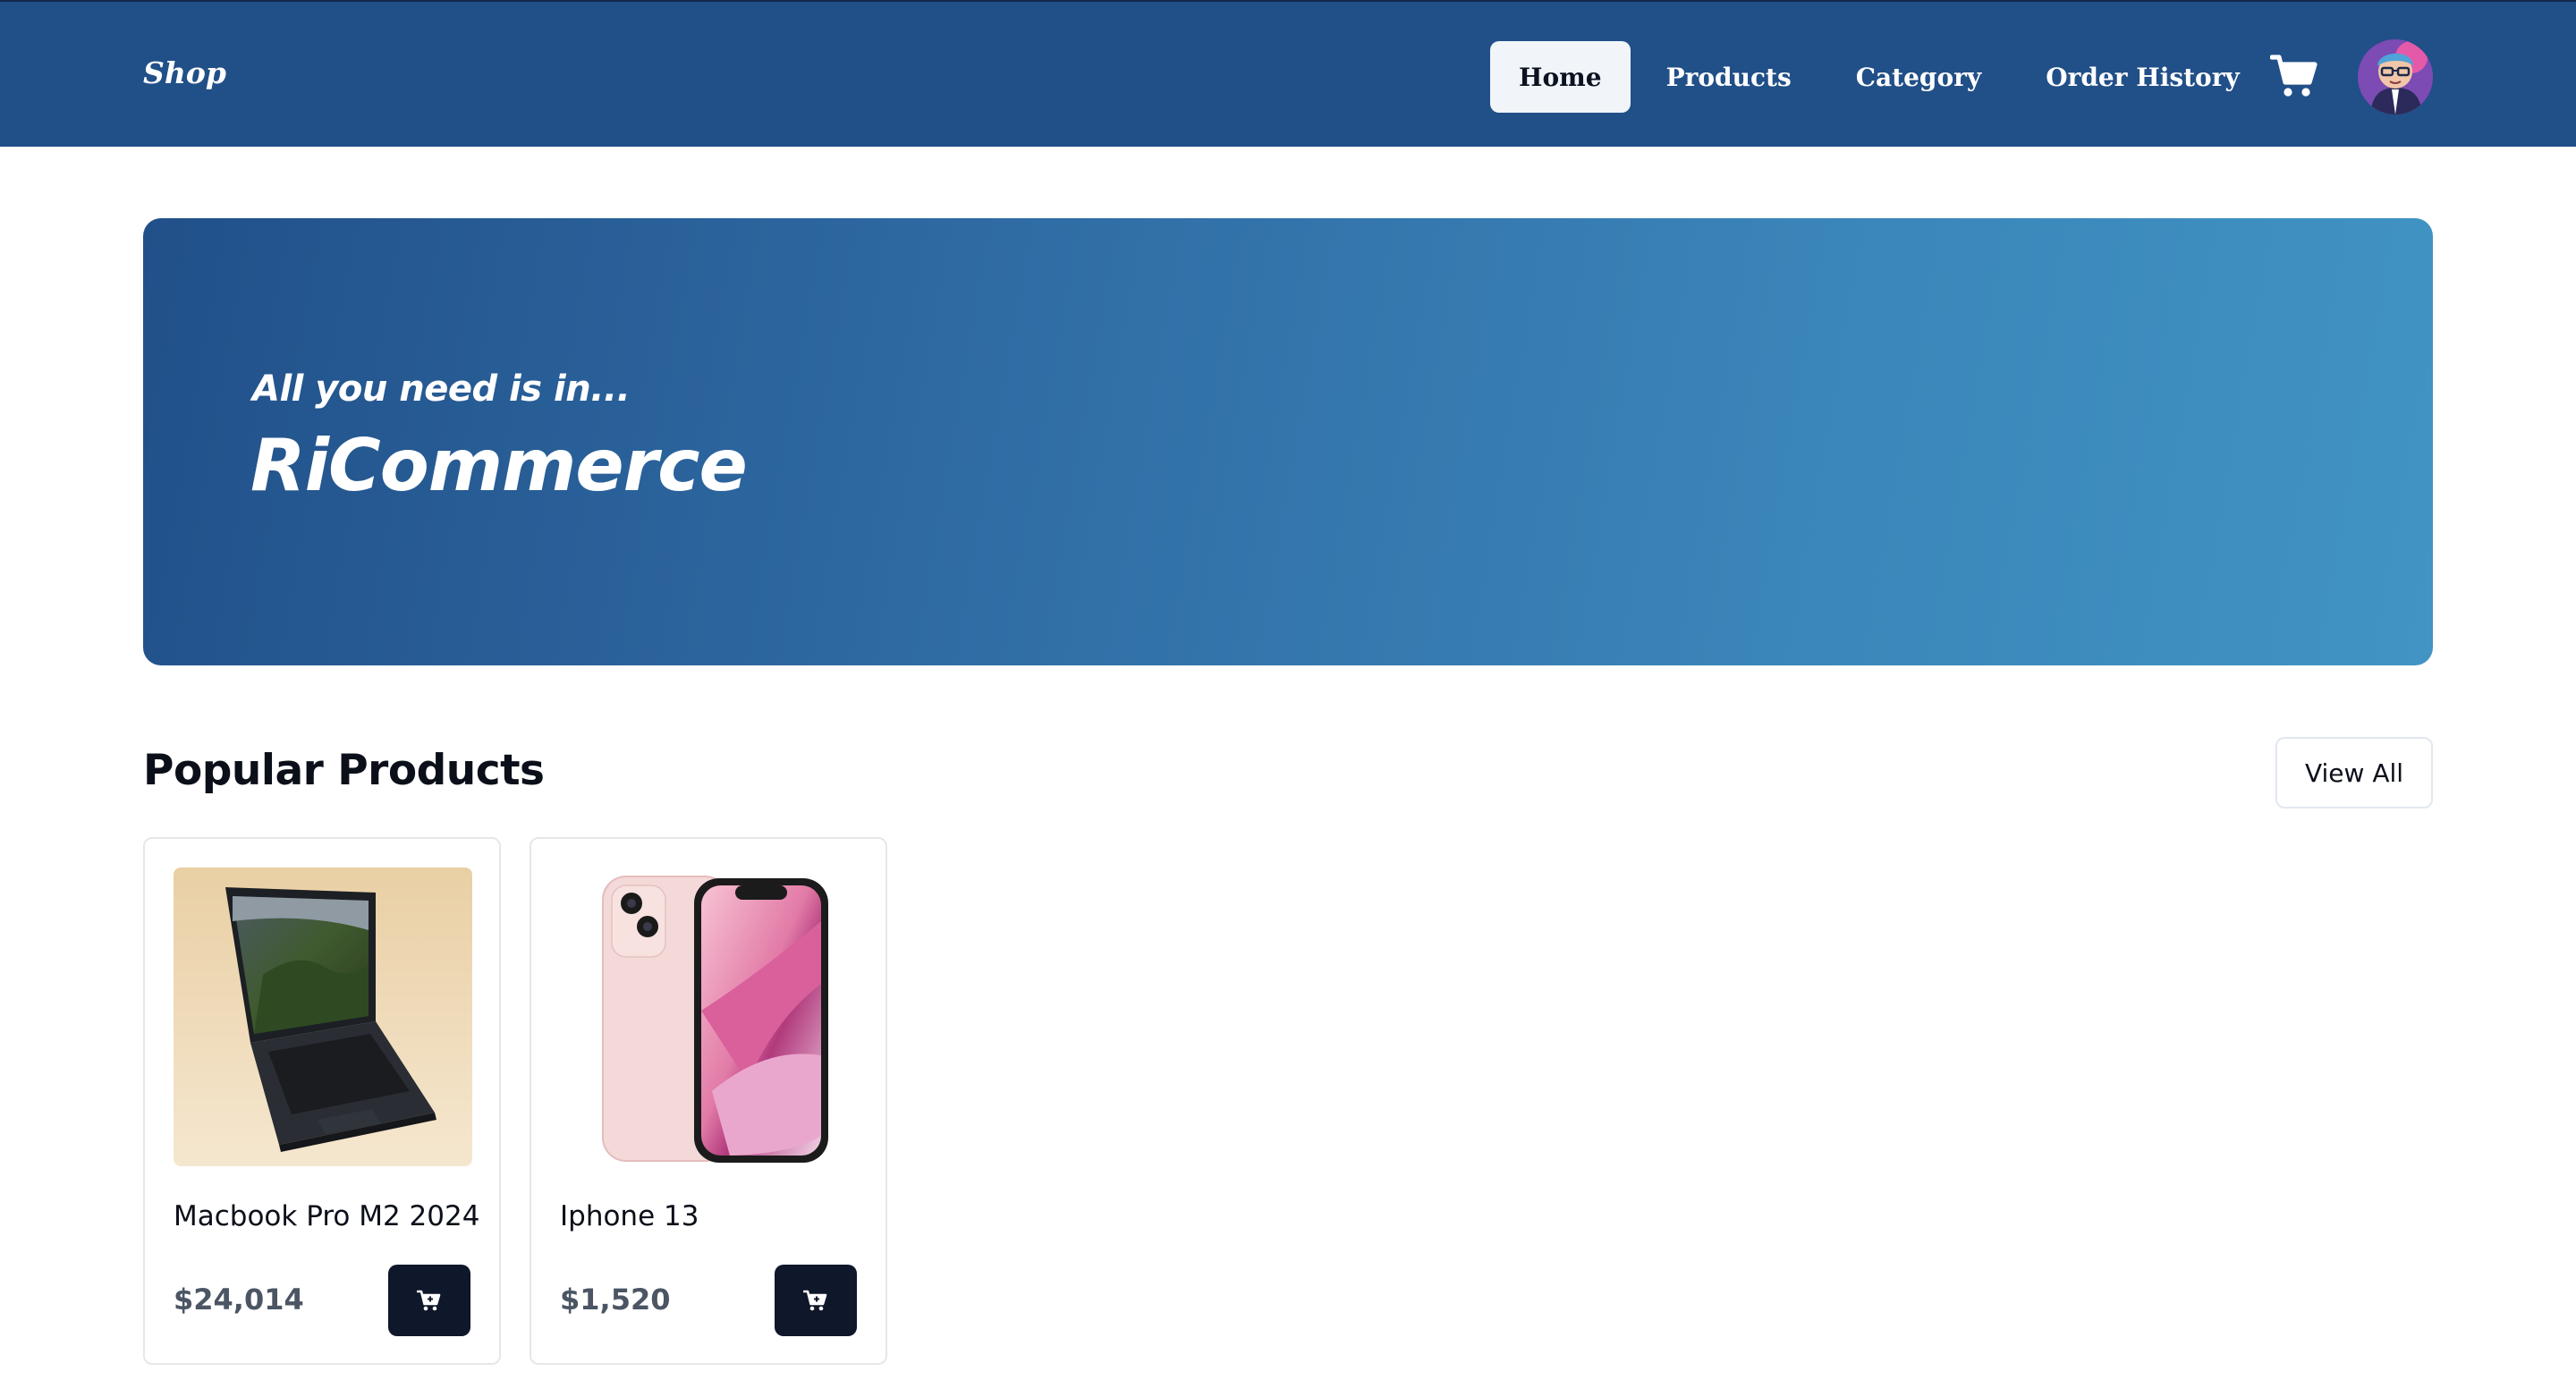  I want to click on product-card: Iphone 13 $1,520, so click(708, 1101).